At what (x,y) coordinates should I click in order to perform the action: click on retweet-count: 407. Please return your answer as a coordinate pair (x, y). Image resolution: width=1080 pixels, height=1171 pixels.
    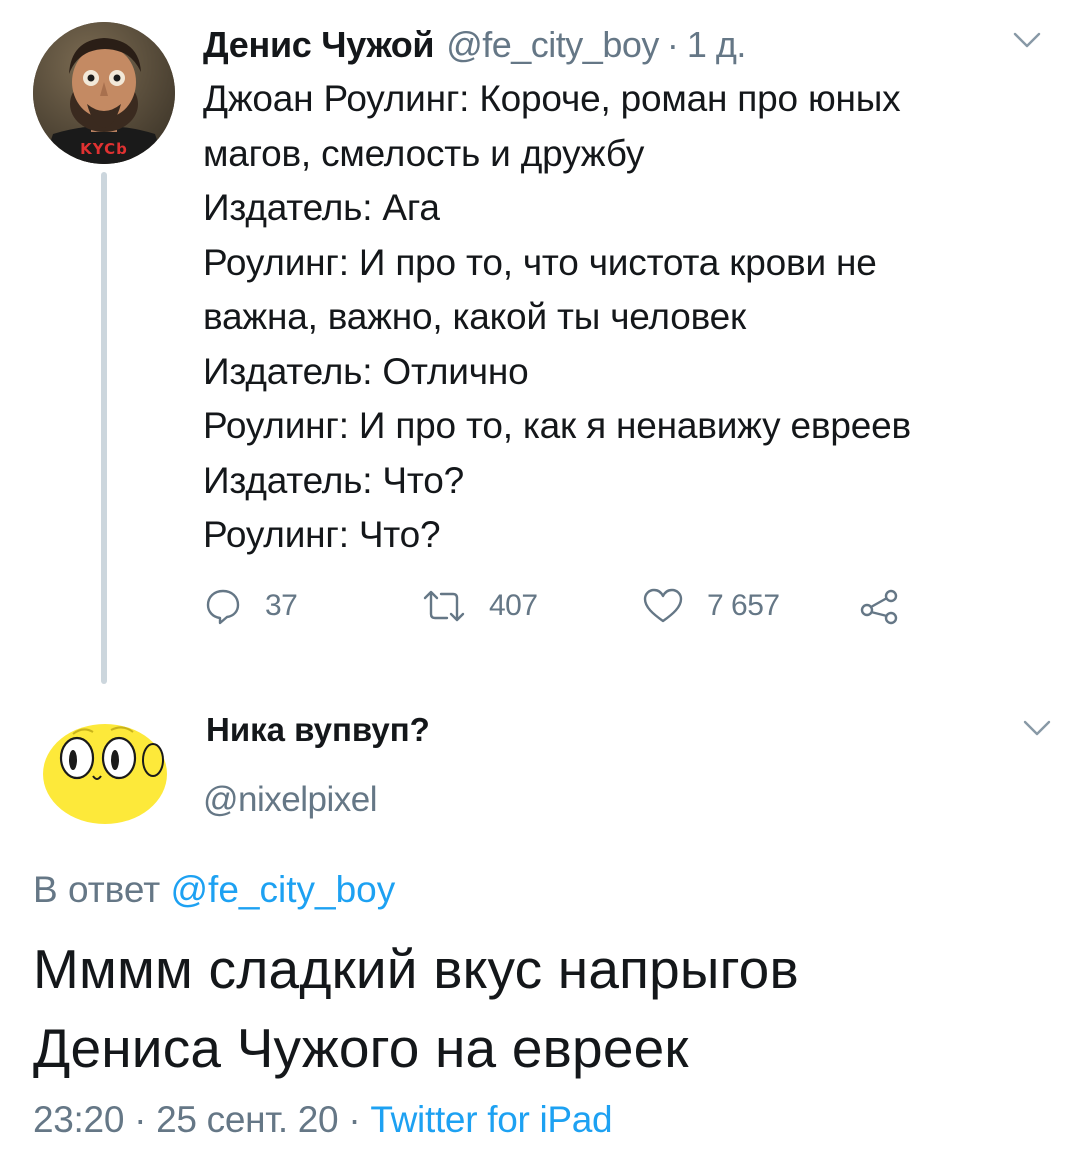
    Looking at the image, I should click on (513, 605).